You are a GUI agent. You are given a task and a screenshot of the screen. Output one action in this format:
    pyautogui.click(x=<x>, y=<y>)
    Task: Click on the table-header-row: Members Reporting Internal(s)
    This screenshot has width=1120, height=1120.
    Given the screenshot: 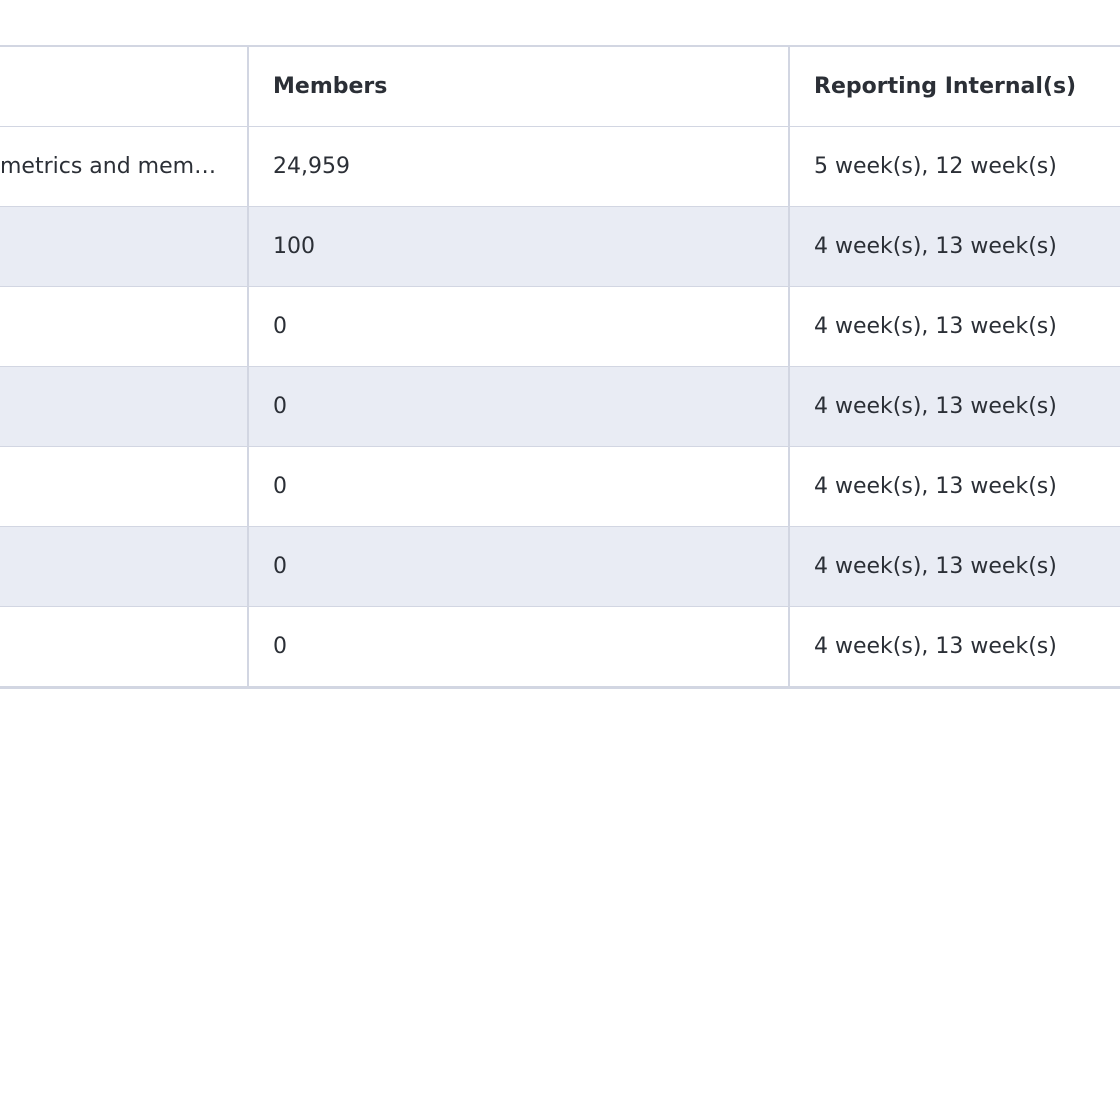 What is the action you would take?
    pyautogui.click(x=560, y=87)
    